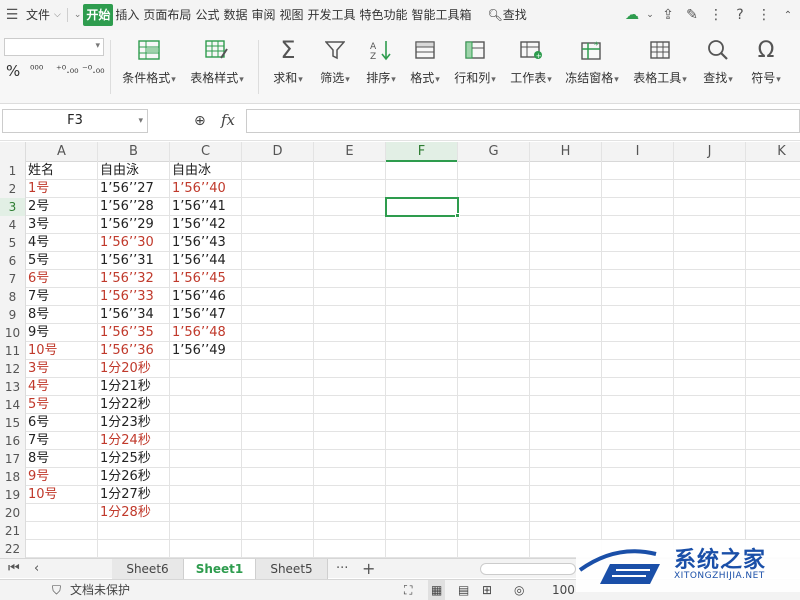  What do you see at coordinates (206, 261) in the screenshot?
I see `cell-c6: 1’56’’44` at bounding box center [206, 261].